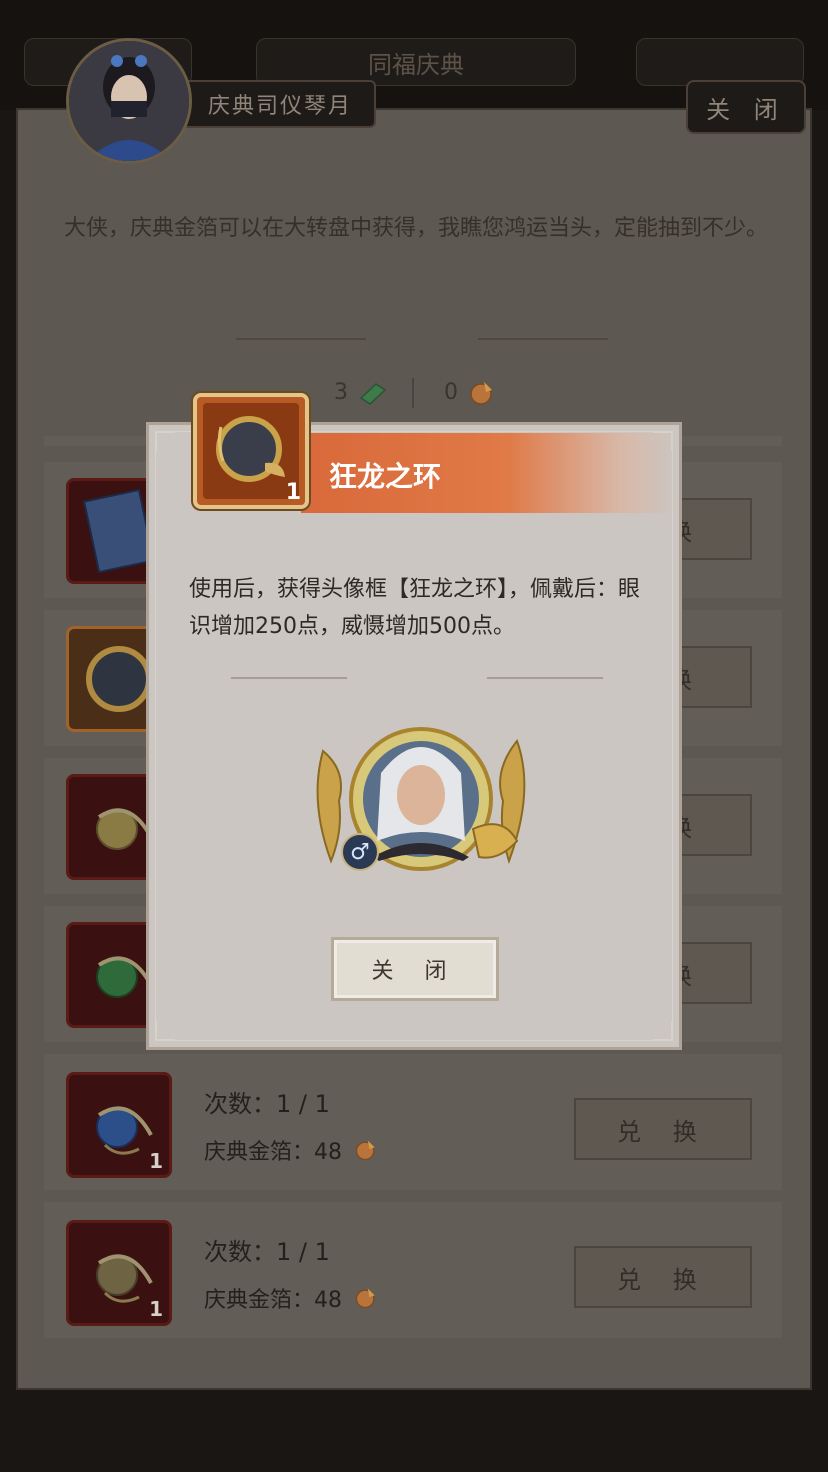 The image size is (828, 1472). I want to click on currency-row: 3 0, so click(420, 394).